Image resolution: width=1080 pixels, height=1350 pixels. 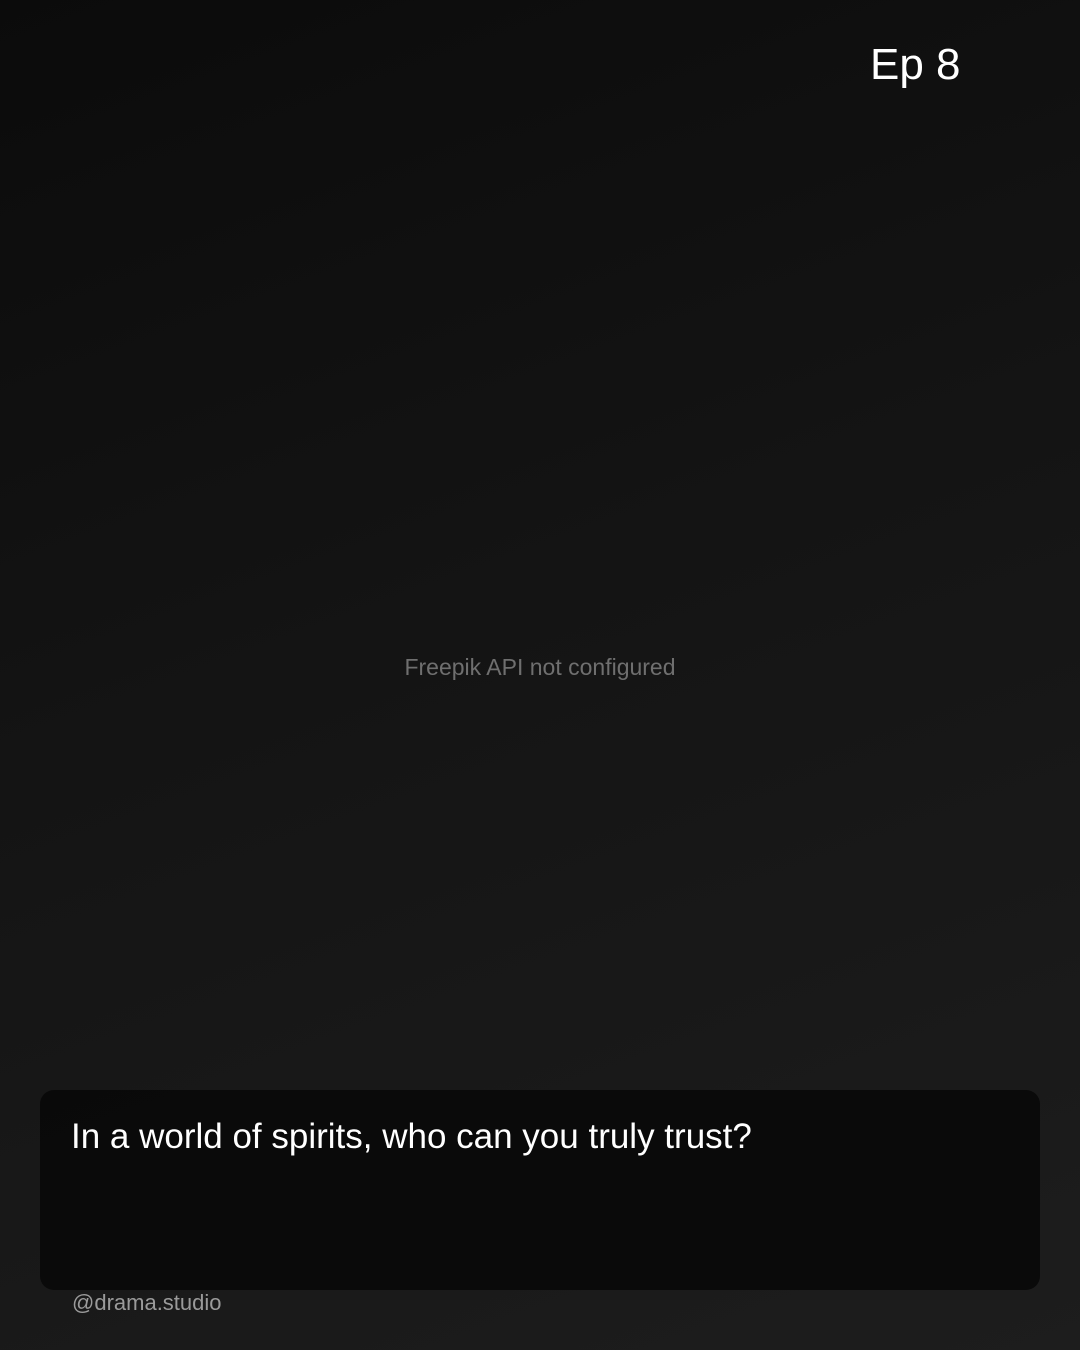 I want to click on studio-handle: @drama.studio, so click(x=147, y=1302).